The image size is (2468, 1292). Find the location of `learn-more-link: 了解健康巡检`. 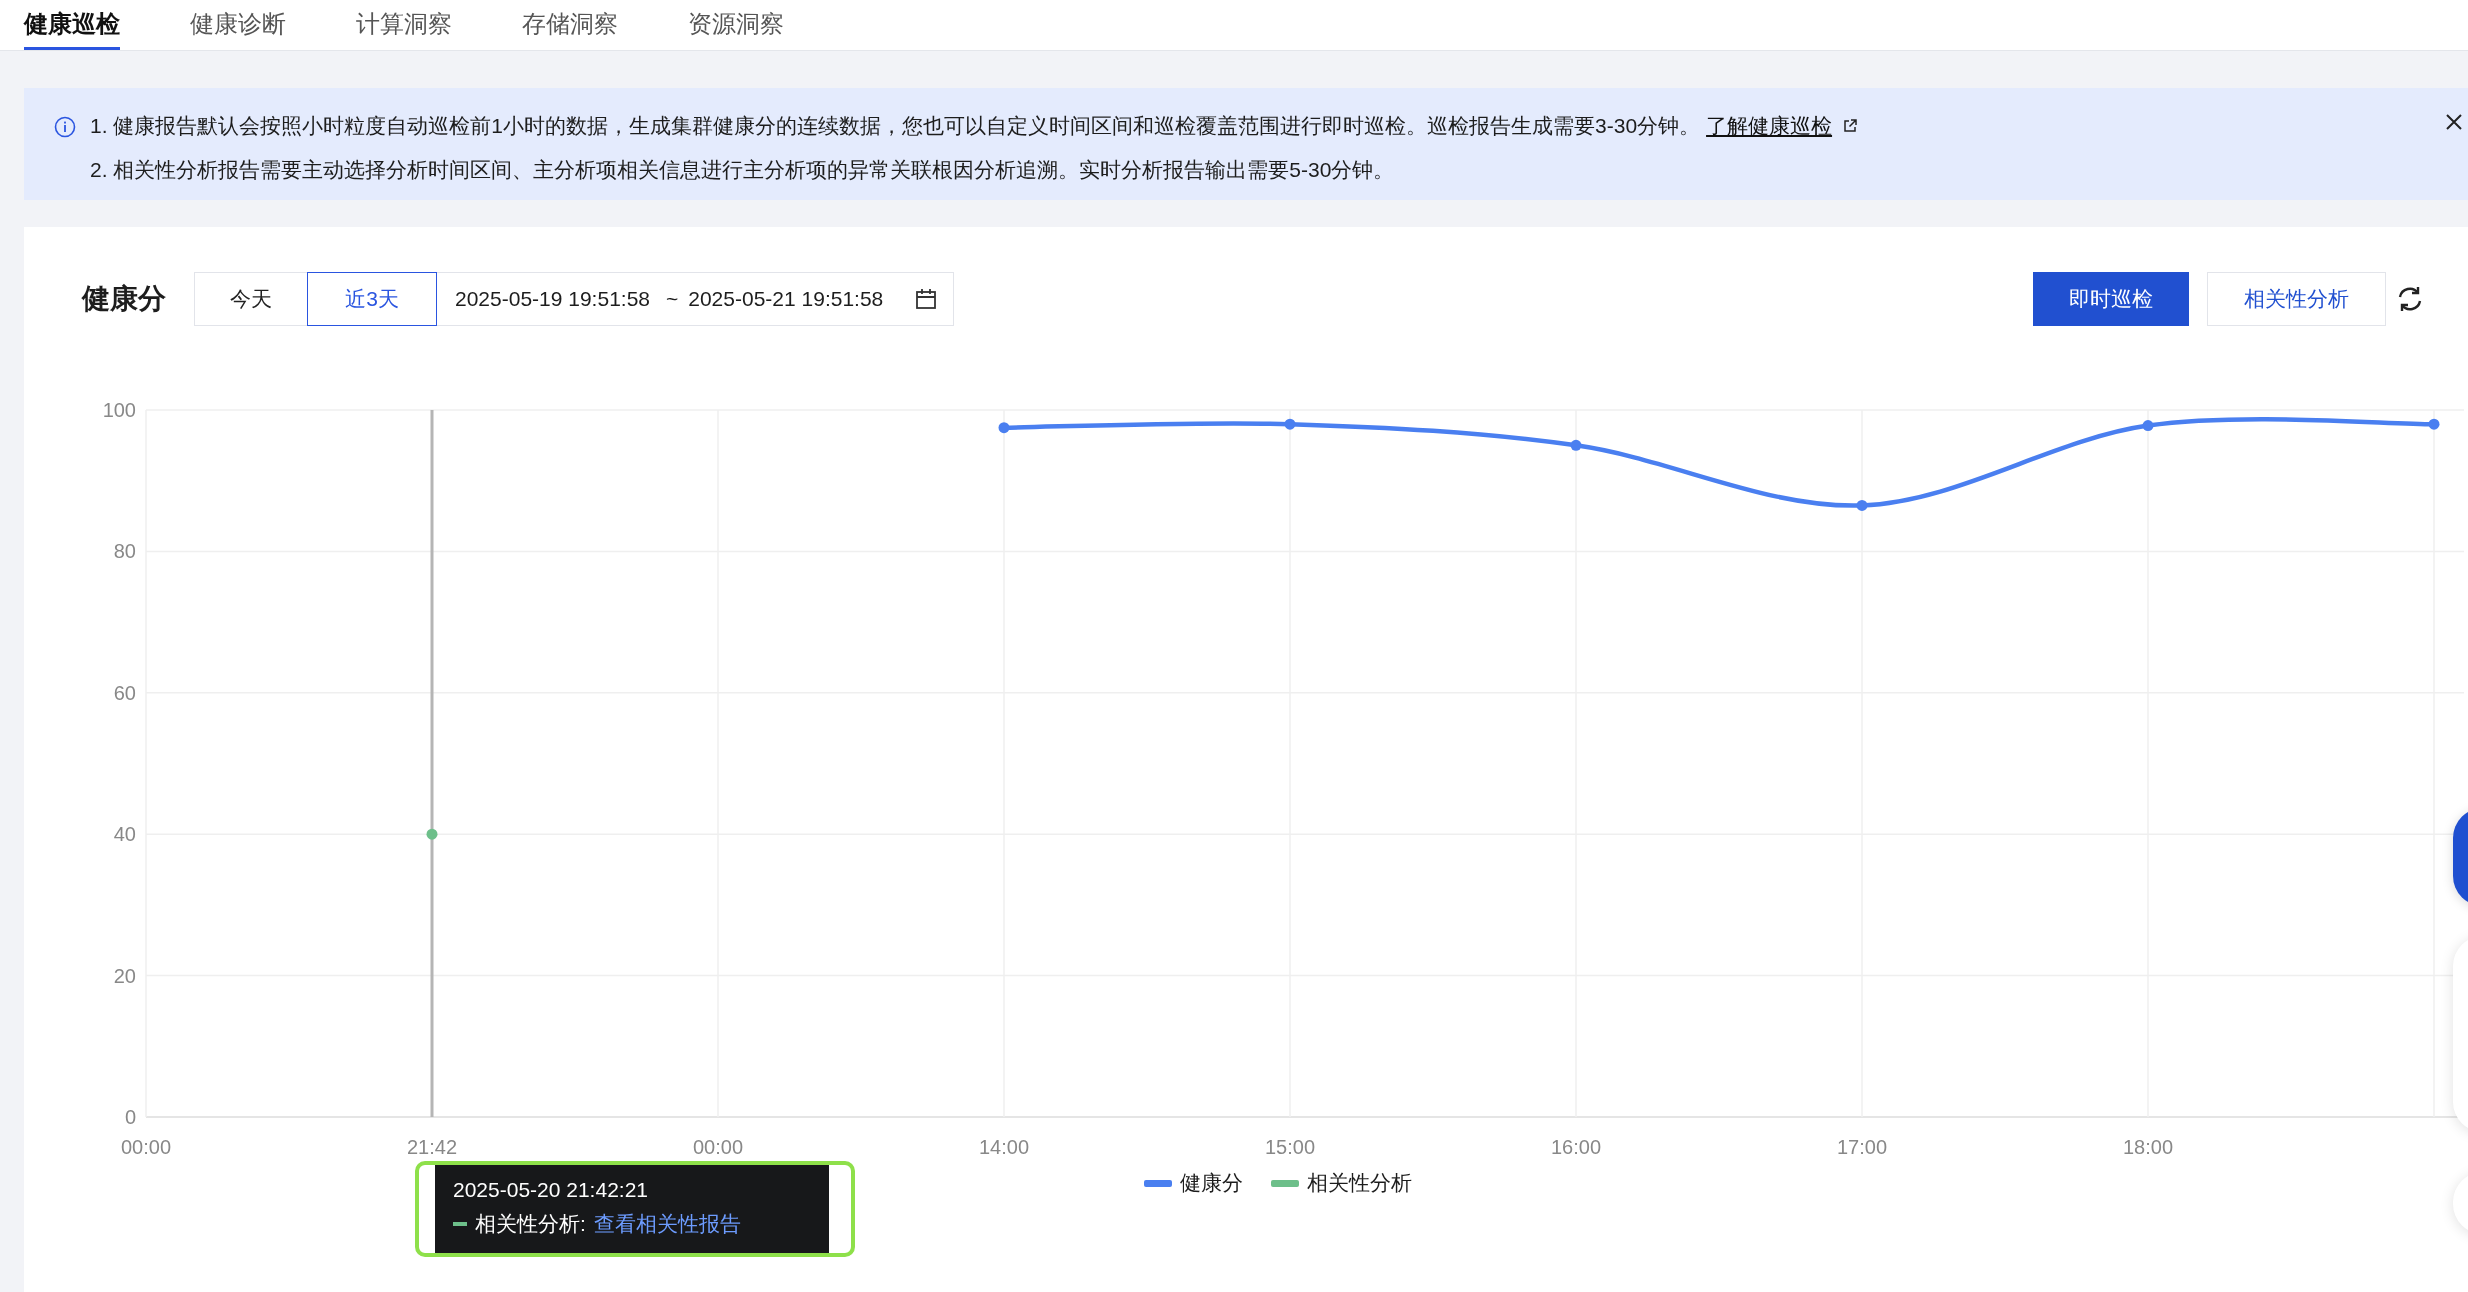

learn-more-link: 了解健康巡检 is located at coordinates (1769, 126).